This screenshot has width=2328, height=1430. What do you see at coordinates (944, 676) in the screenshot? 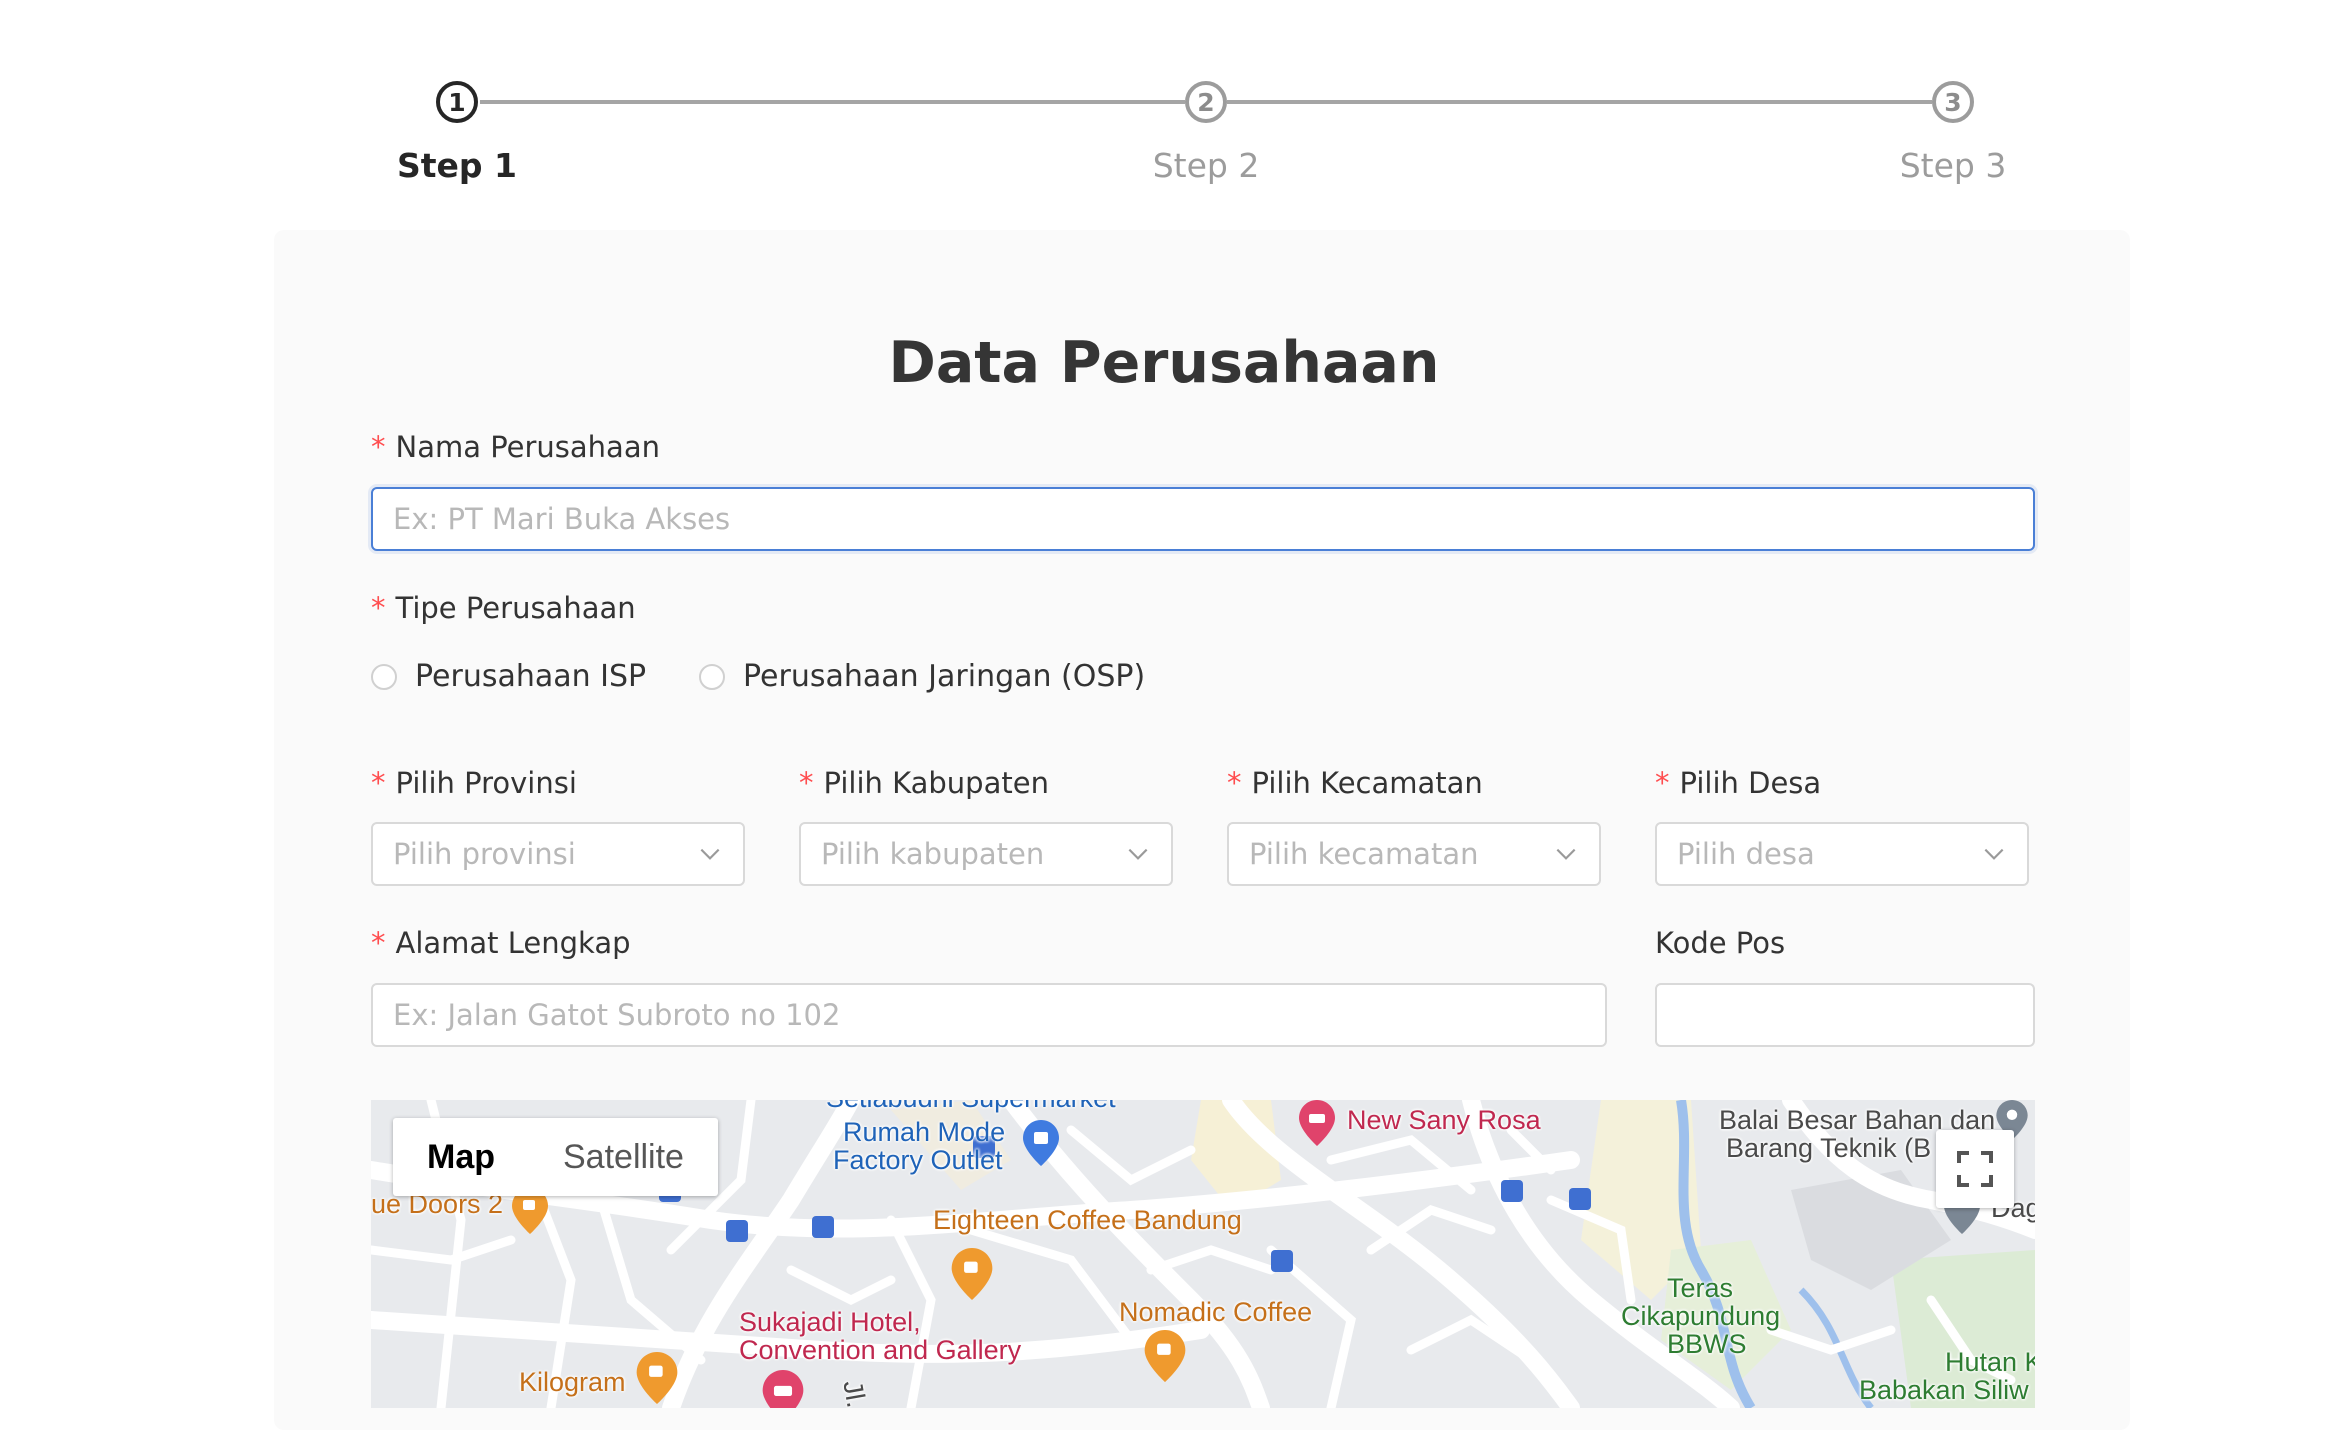
I see `radio-osp-label: Perusahaan Jaringan (OSP)` at bounding box center [944, 676].